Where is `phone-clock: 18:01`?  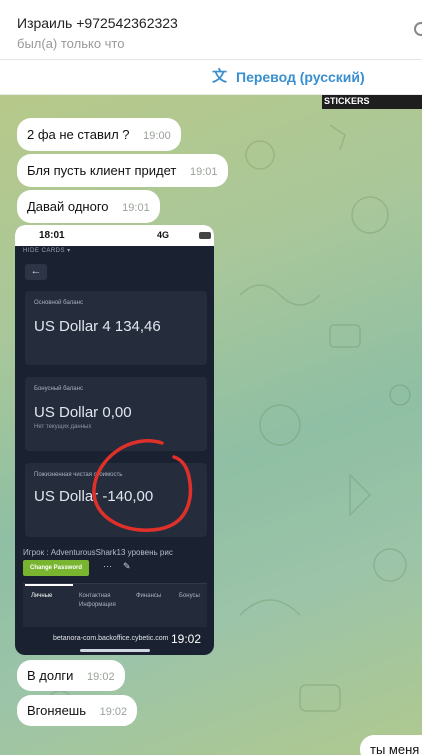 phone-clock: 18:01 is located at coordinates (52, 235).